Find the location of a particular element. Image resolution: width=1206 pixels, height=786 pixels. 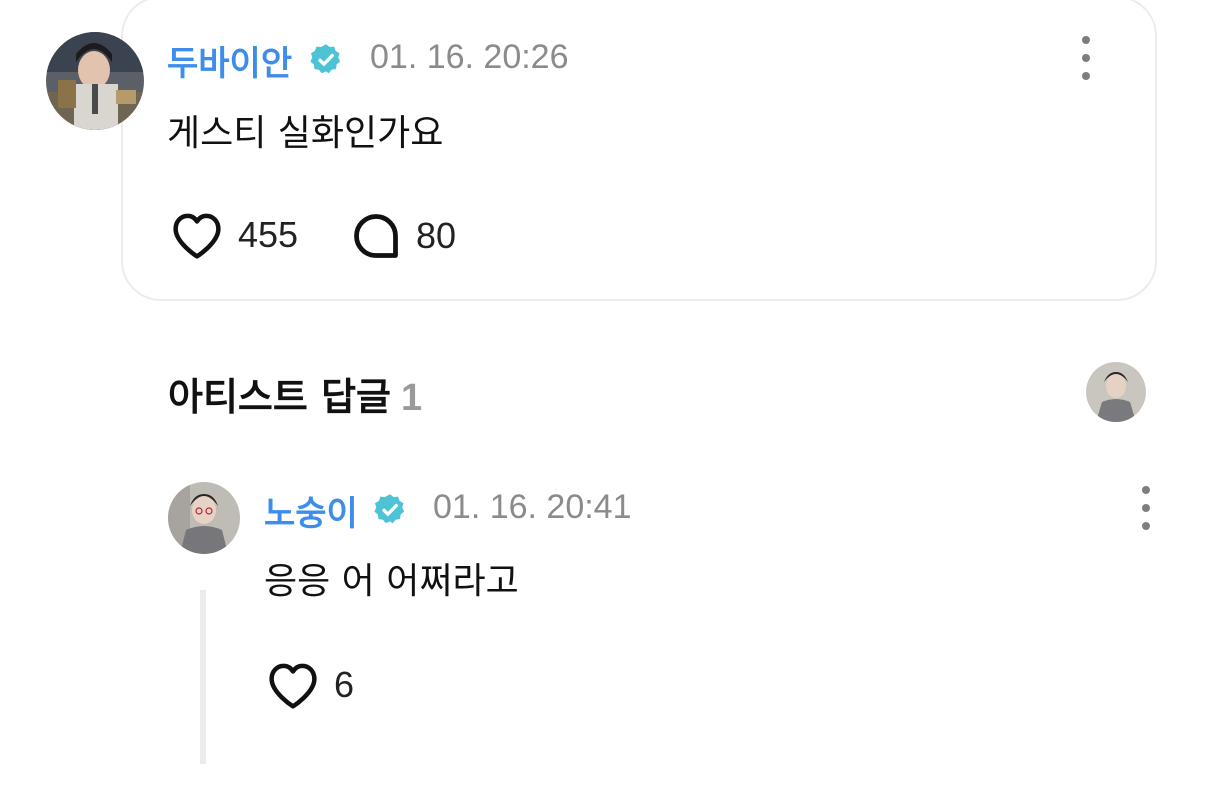

artist-reply-count: 1 is located at coordinates (412, 398).